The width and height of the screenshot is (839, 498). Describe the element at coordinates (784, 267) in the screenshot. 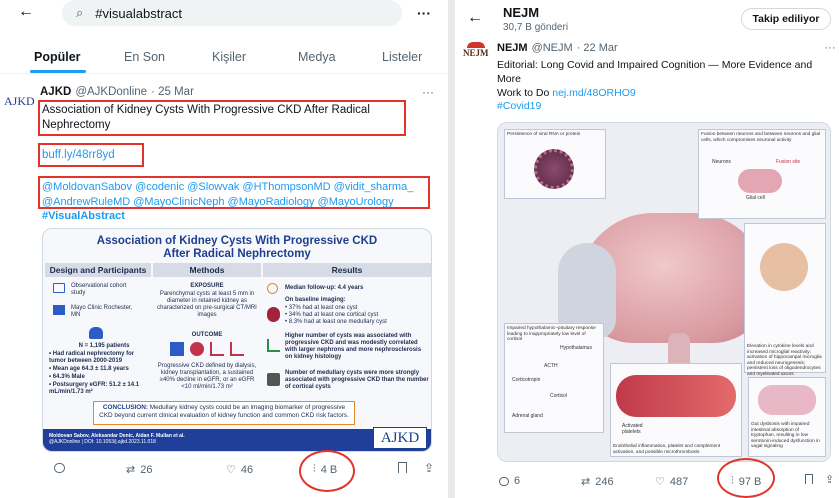

I see `microglia-icon` at that location.